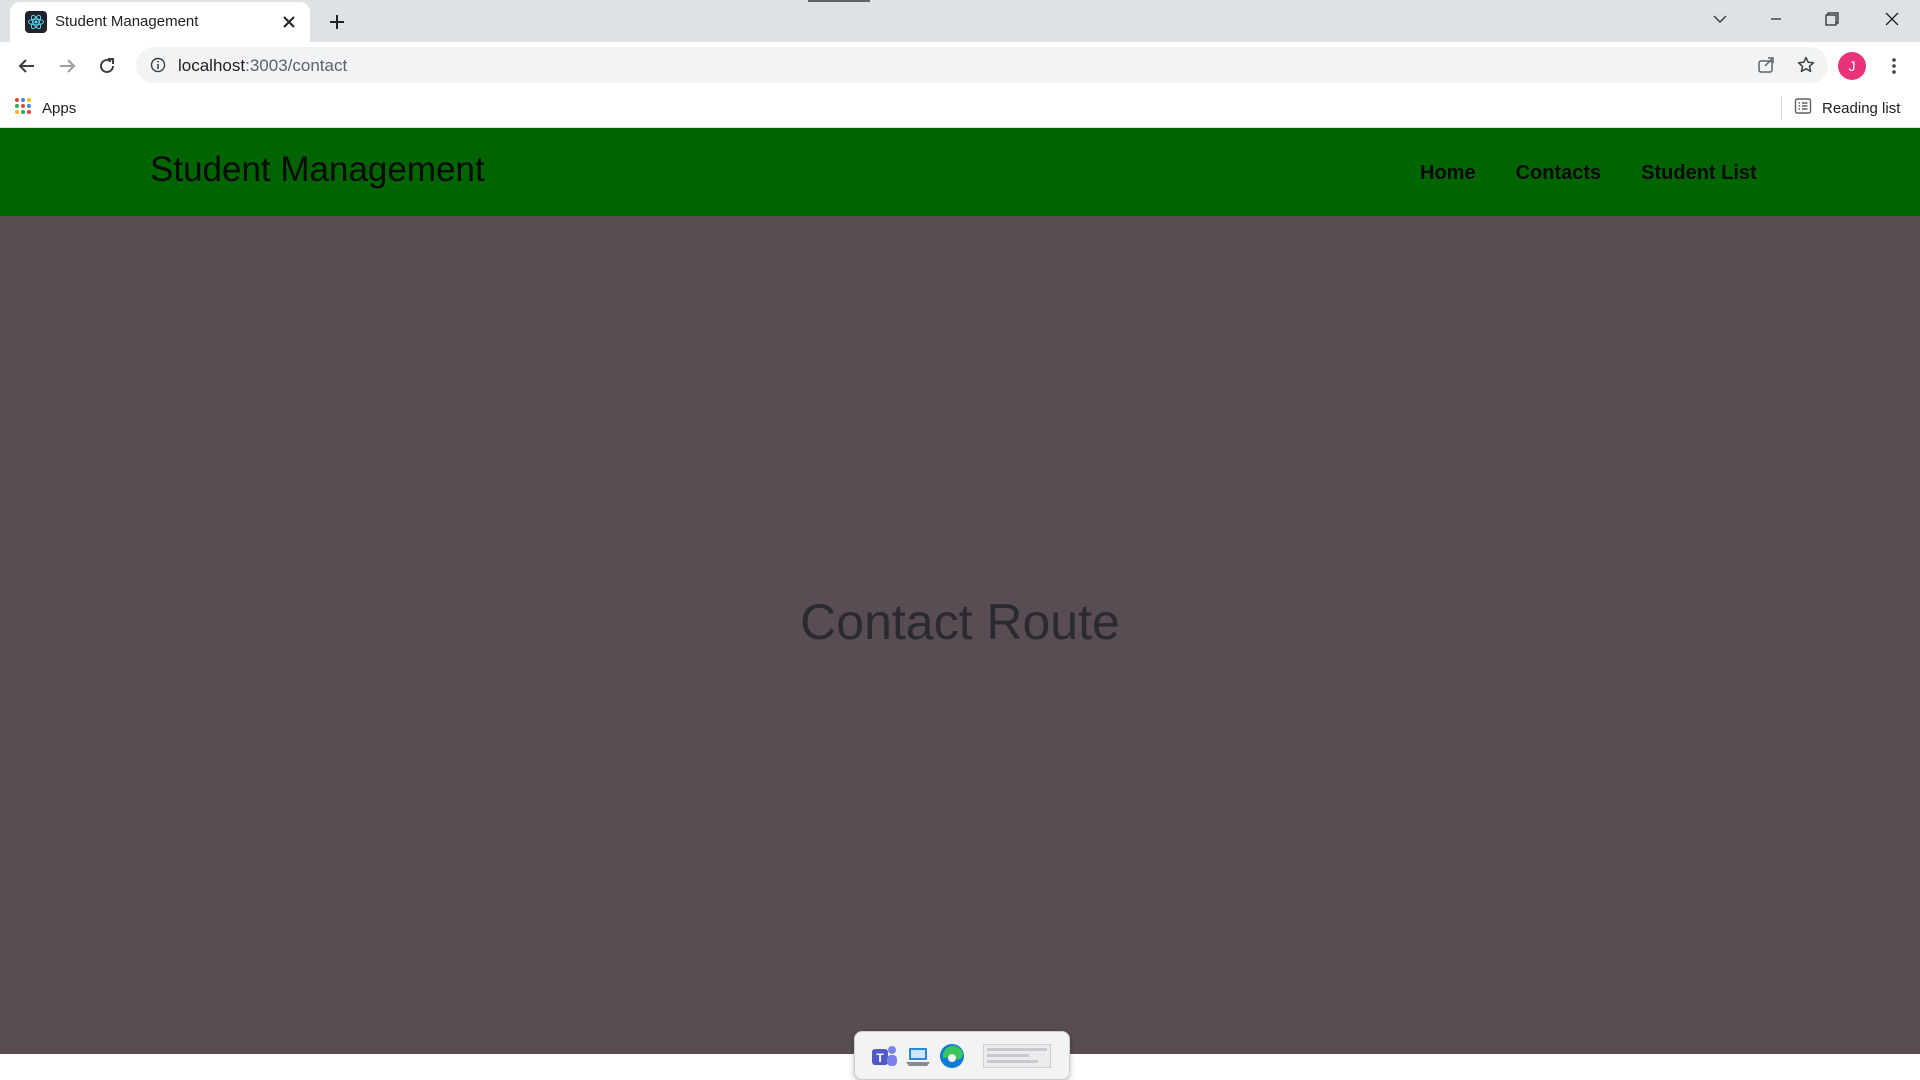 This screenshot has width=1920, height=1080. I want to click on teams-icon: T, so click(884, 1056).